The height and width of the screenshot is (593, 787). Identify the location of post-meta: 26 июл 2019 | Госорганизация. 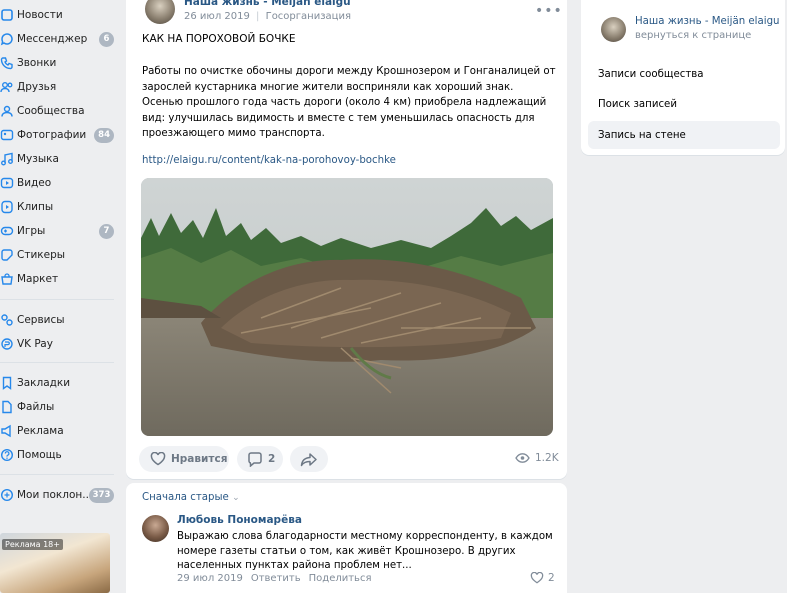
(267, 16).